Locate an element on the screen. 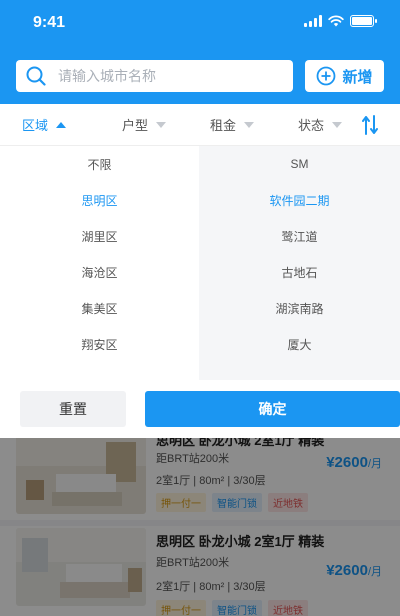 The width and height of the screenshot is (400, 616). search-box is located at coordinates (154, 76).